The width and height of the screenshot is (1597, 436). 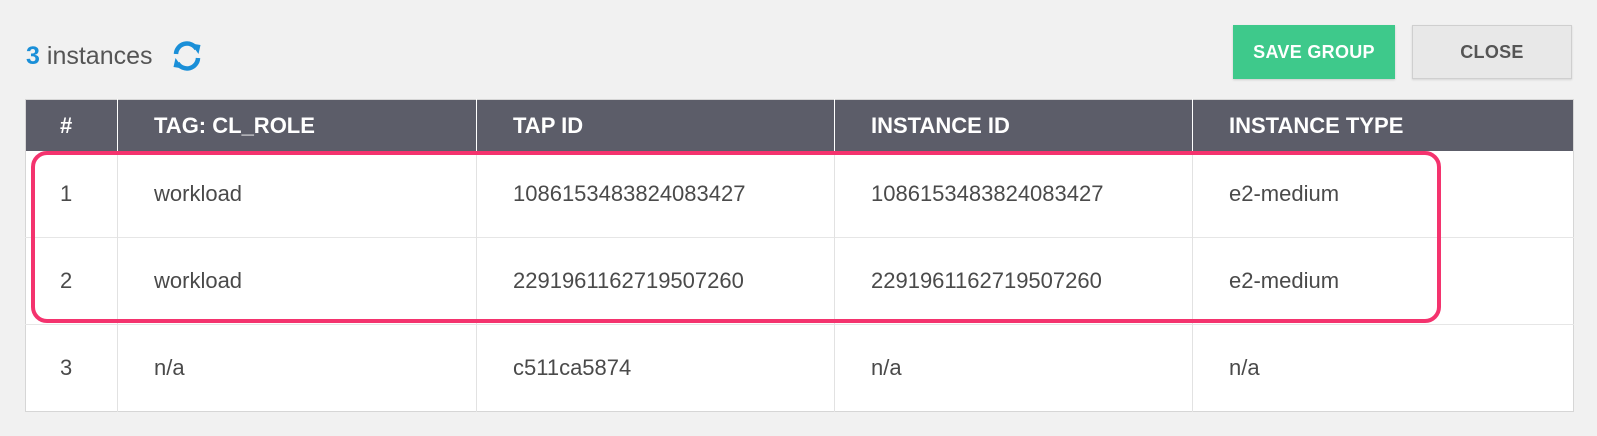 I want to click on save-group-button: SAVE GROUP, so click(x=1314, y=52).